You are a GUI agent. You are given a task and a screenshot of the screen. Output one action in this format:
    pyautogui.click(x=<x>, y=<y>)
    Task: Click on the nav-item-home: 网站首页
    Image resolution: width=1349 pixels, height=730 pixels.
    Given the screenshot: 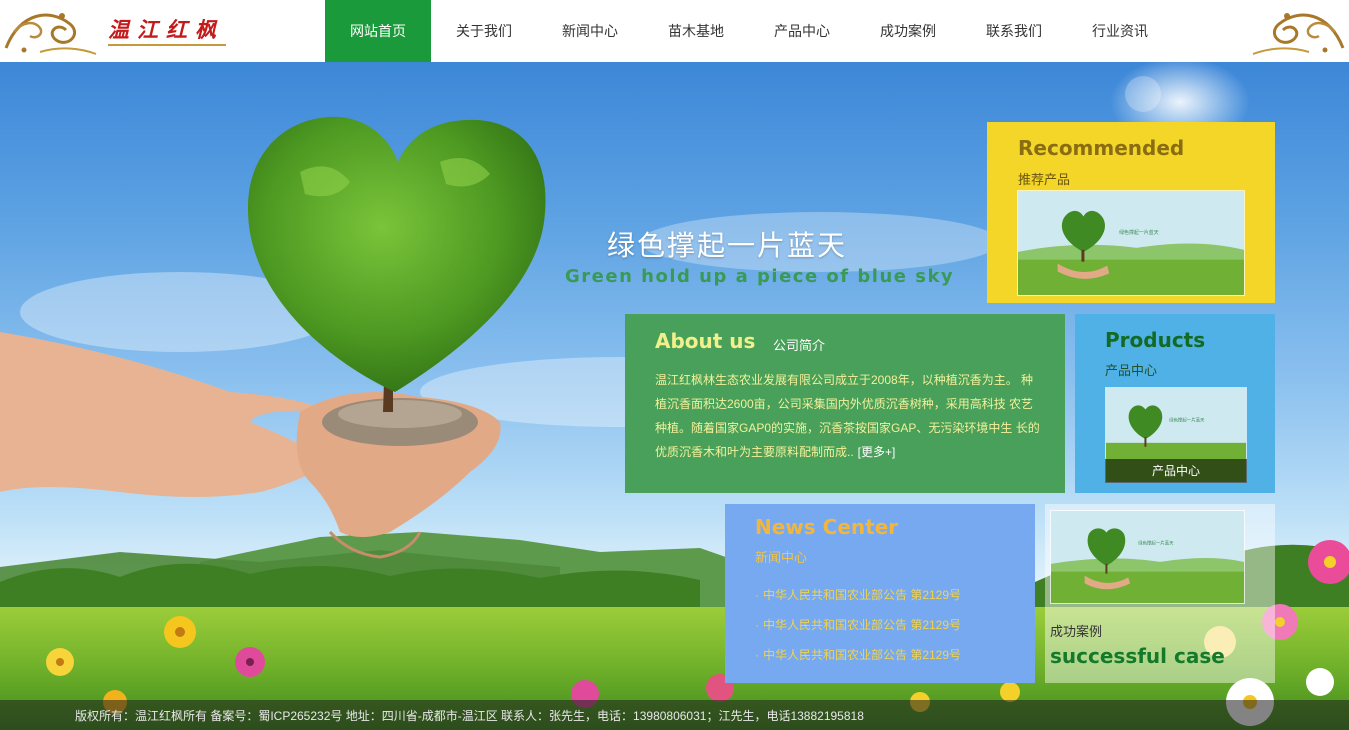 What is the action you would take?
    pyautogui.click(x=378, y=31)
    